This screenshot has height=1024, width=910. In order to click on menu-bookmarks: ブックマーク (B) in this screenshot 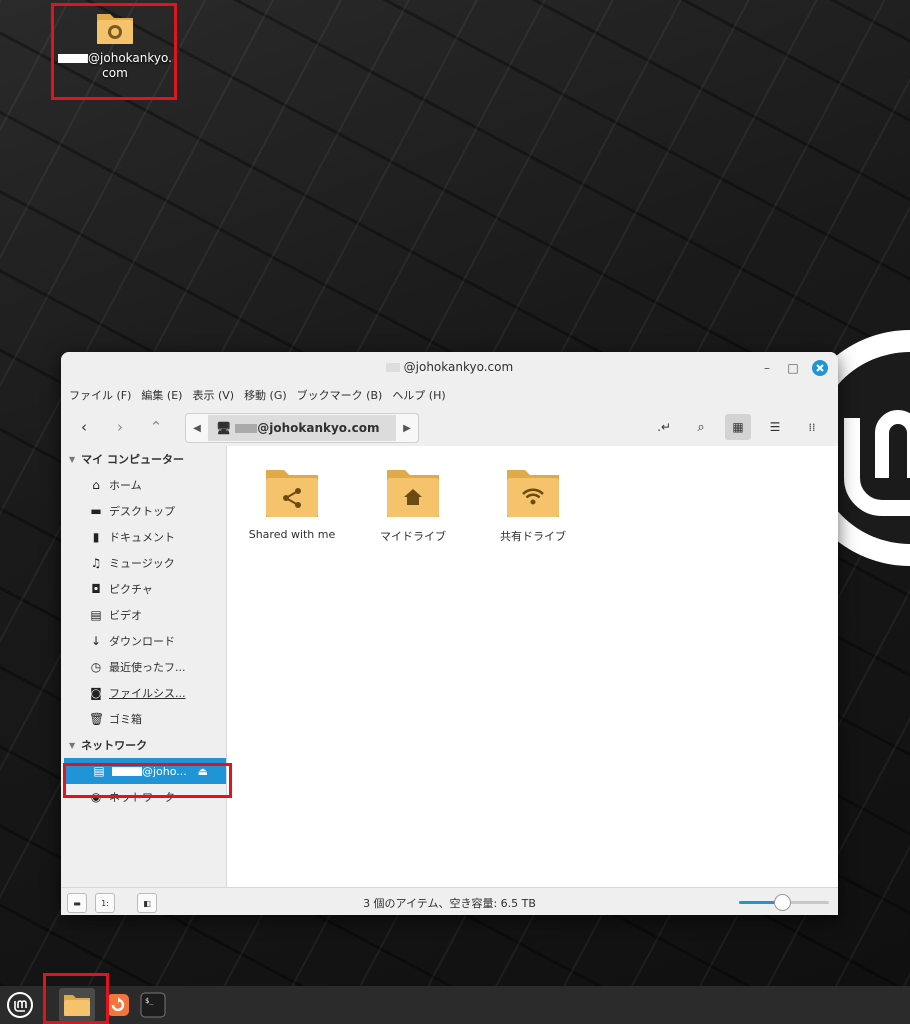, I will do `click(340, 395)`.